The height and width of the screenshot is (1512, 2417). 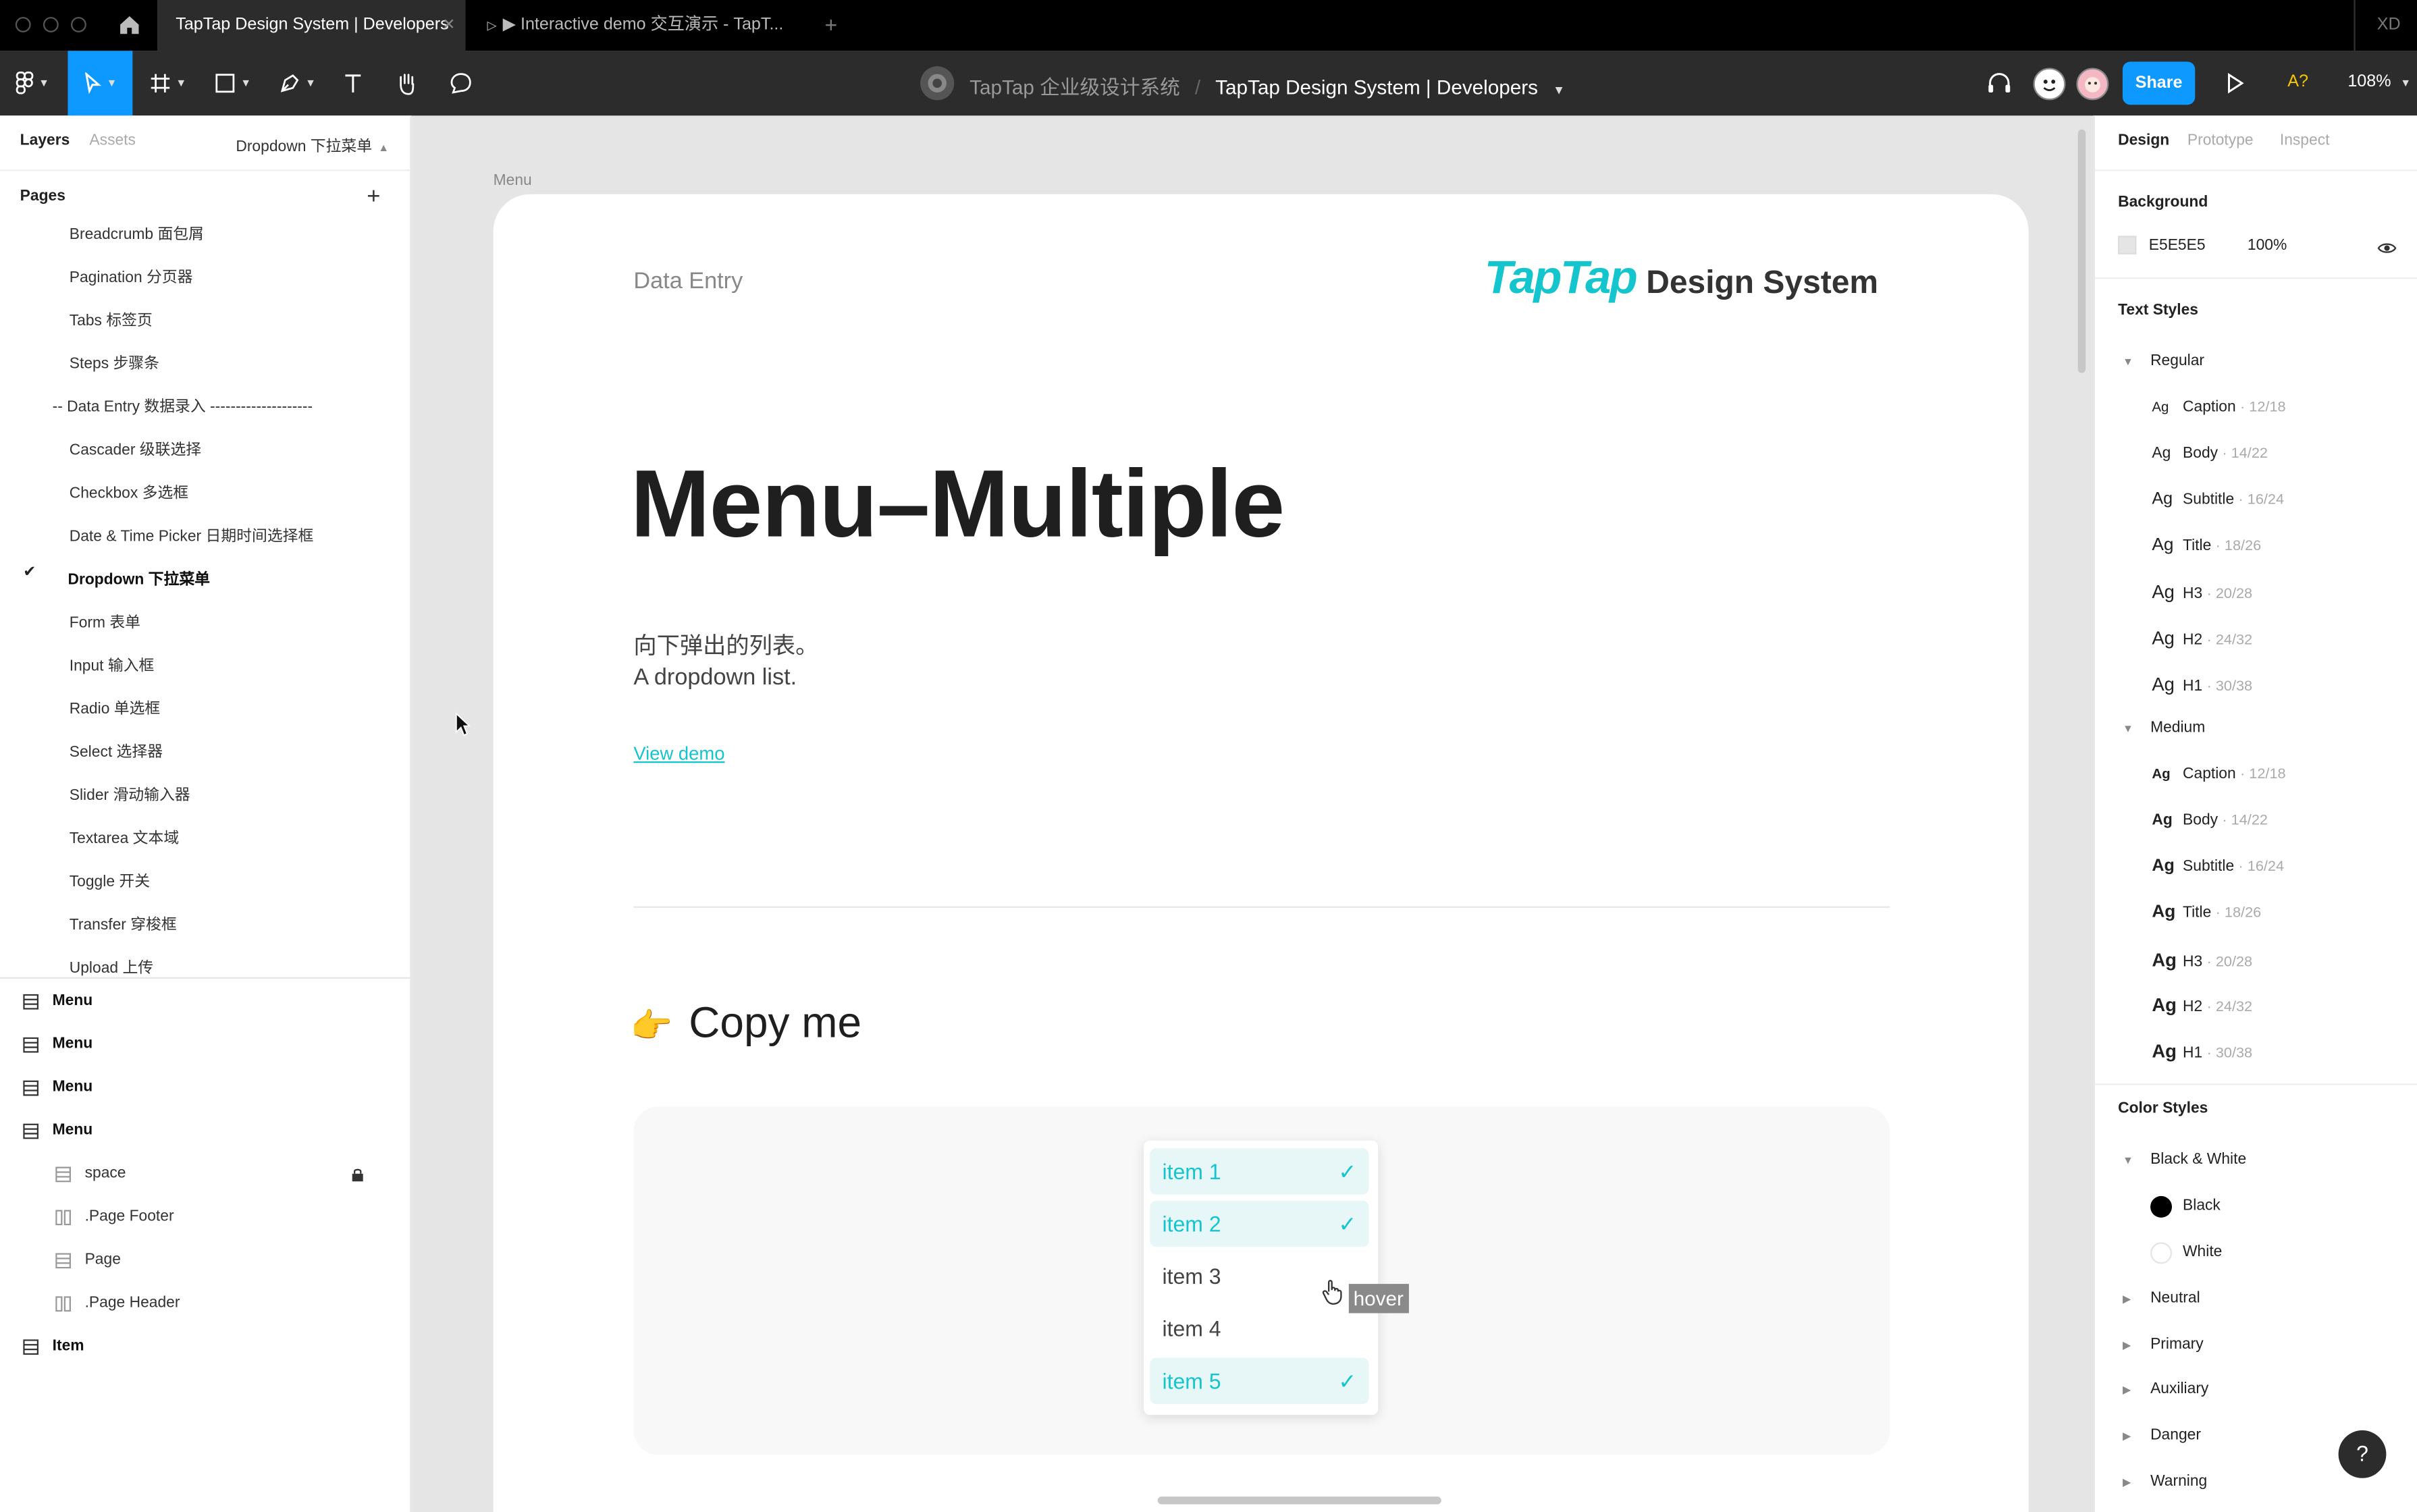 I want to click on horizontal-scrollbar, so click(x=1299, y=1501).